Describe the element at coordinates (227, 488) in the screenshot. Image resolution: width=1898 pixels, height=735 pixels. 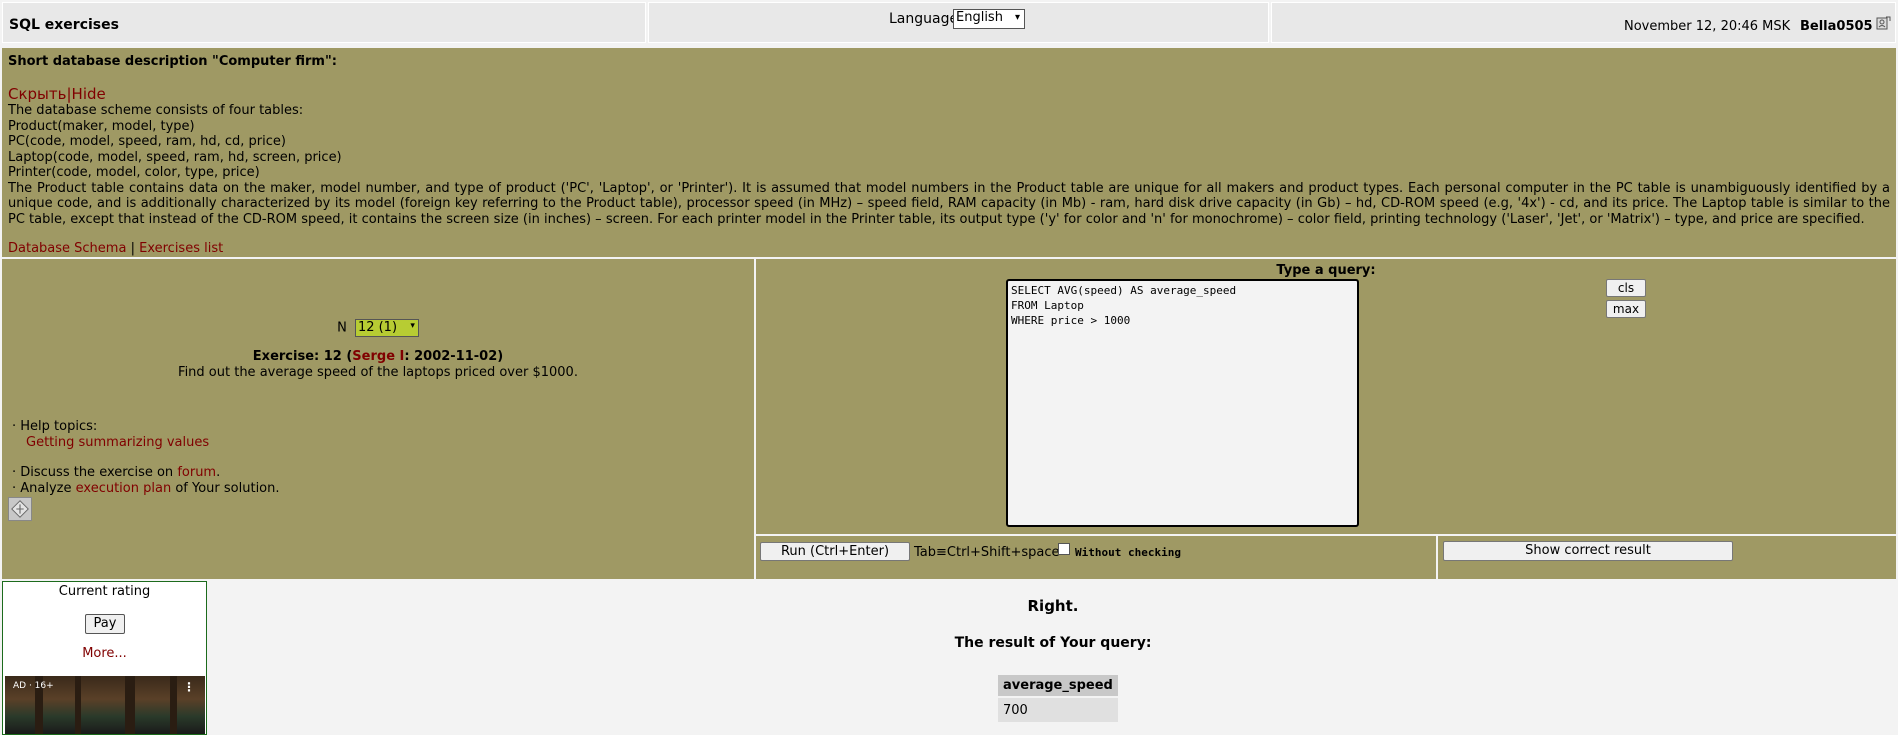
I see `analyze-suffix: of Your solution.` at that location.